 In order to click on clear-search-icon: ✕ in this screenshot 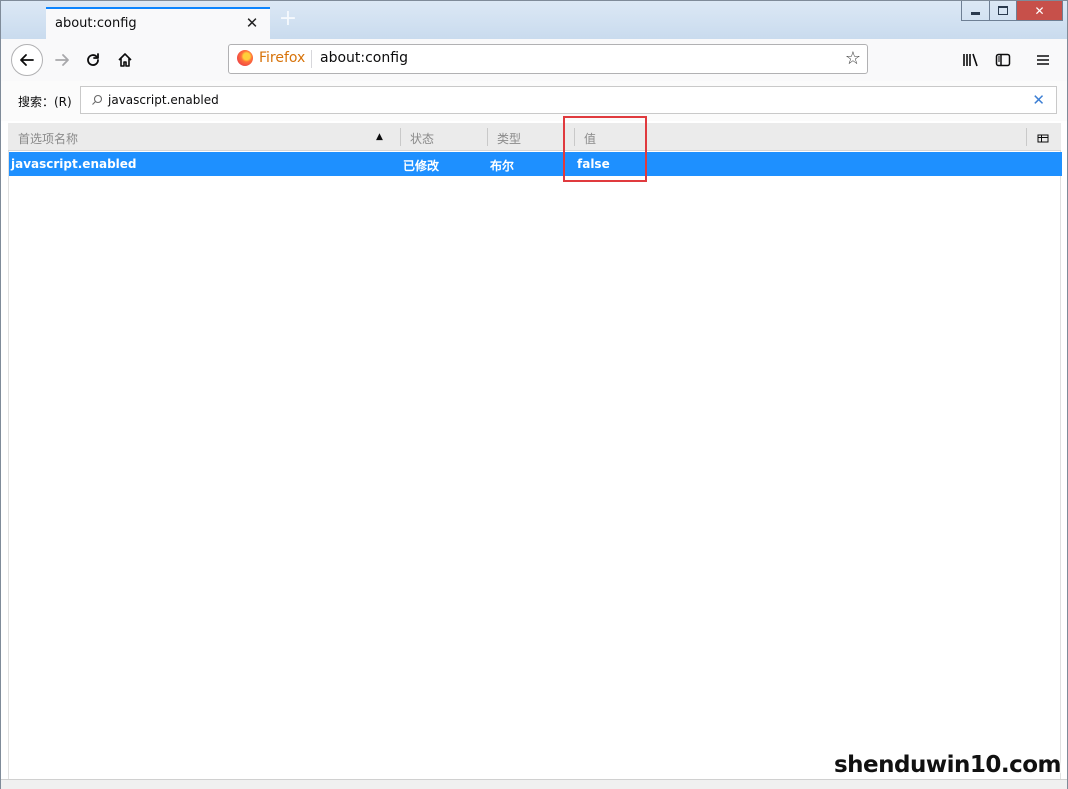, I will do `click(1038, 100)`.